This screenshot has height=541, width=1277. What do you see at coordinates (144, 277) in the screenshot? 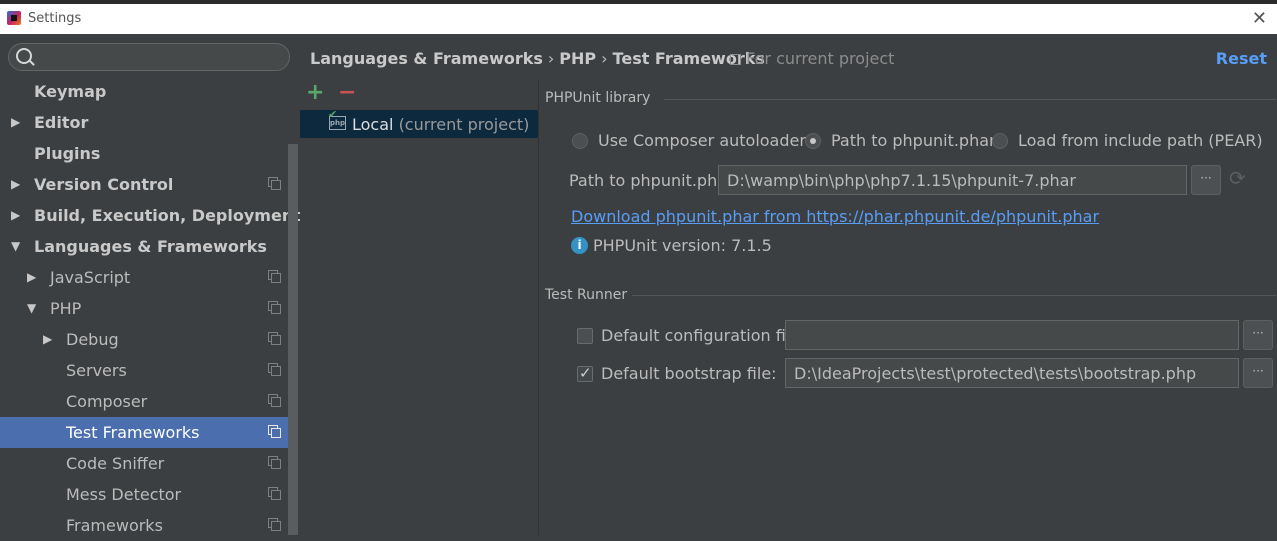
I see `sidebar-item-javascript: ▶ JavaScript` at bounding box center [144, 277].